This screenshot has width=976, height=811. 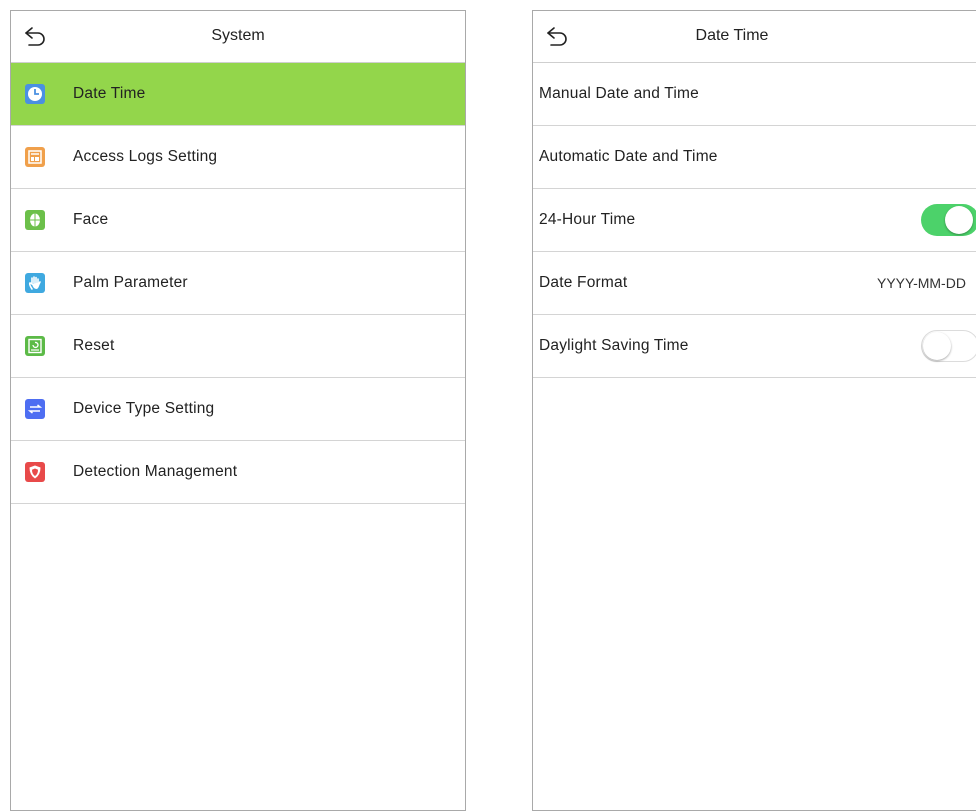 I want to click on access-logs-icon, so click(x=35, y=157).